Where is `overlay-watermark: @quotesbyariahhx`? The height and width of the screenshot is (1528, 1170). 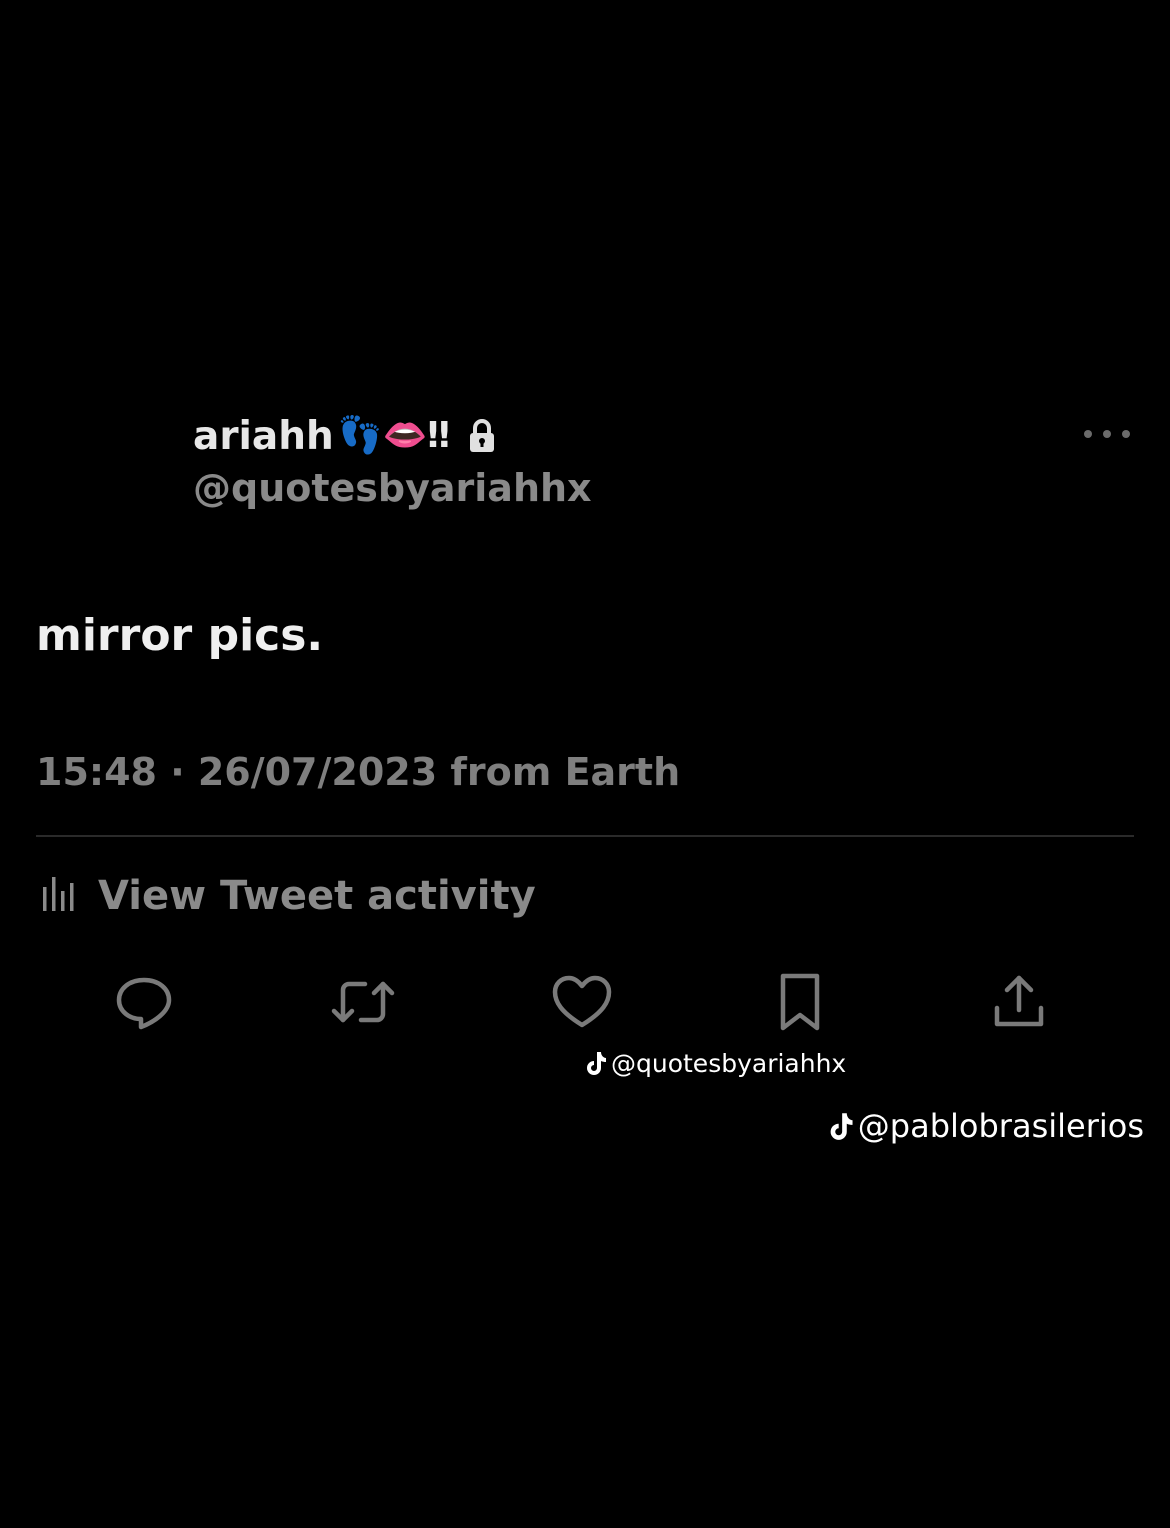
overlay-watermark: @quotesbyariahhx is located at coordinates (715, 1063).